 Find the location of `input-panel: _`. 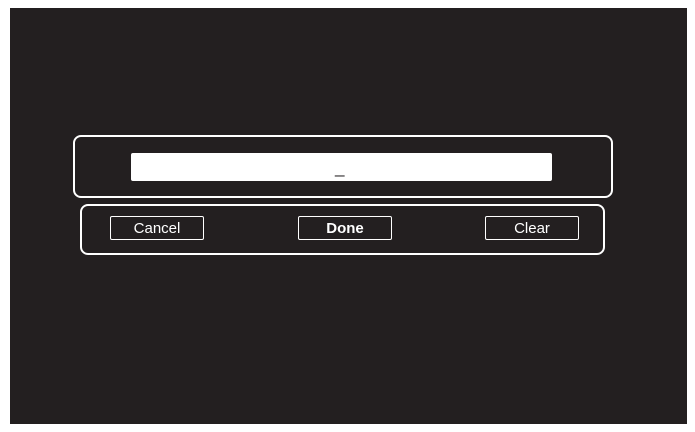

input-panel: _ is located at coordinates (343, 166).